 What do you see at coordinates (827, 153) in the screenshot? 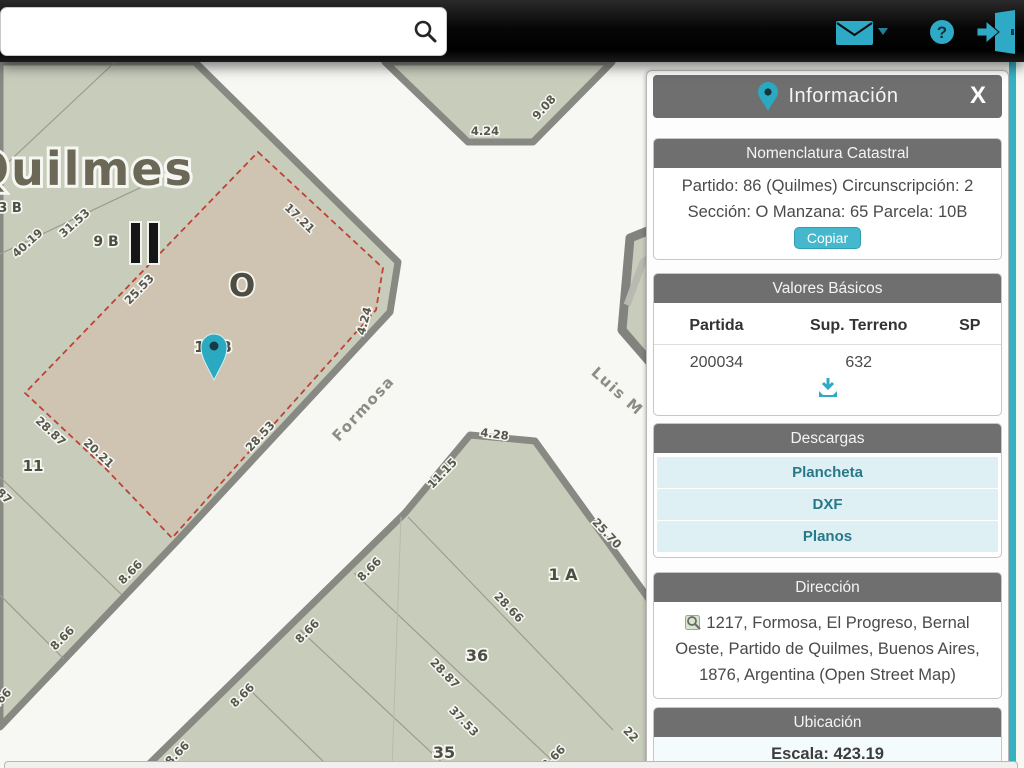
I see `section-nomenclatura-title: Nomenclatura Catastral` at bounding box center [827, 153].